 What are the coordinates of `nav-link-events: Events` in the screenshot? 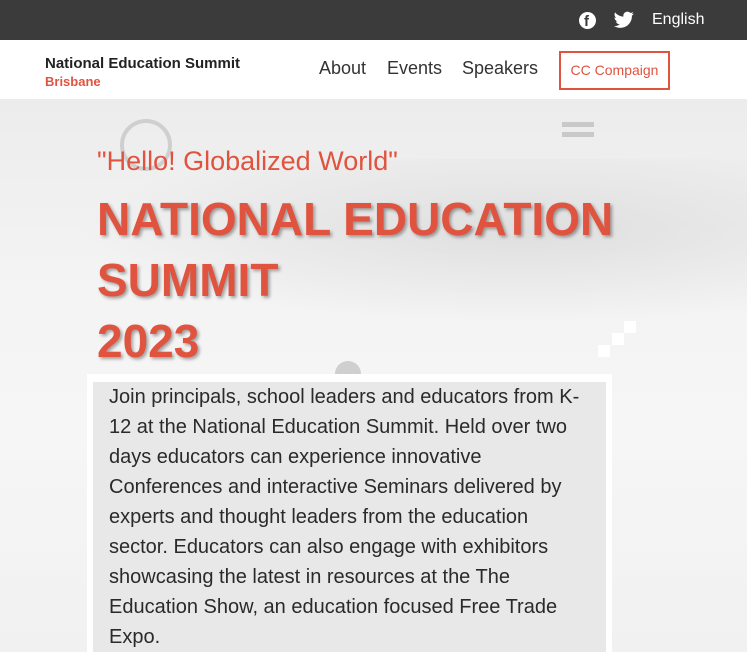 It's located at (414, 68).